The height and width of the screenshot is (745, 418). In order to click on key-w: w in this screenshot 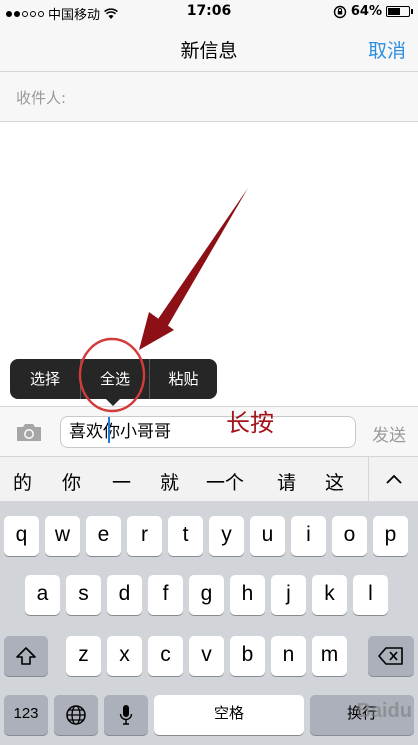, I will do `click(62, 536)`.